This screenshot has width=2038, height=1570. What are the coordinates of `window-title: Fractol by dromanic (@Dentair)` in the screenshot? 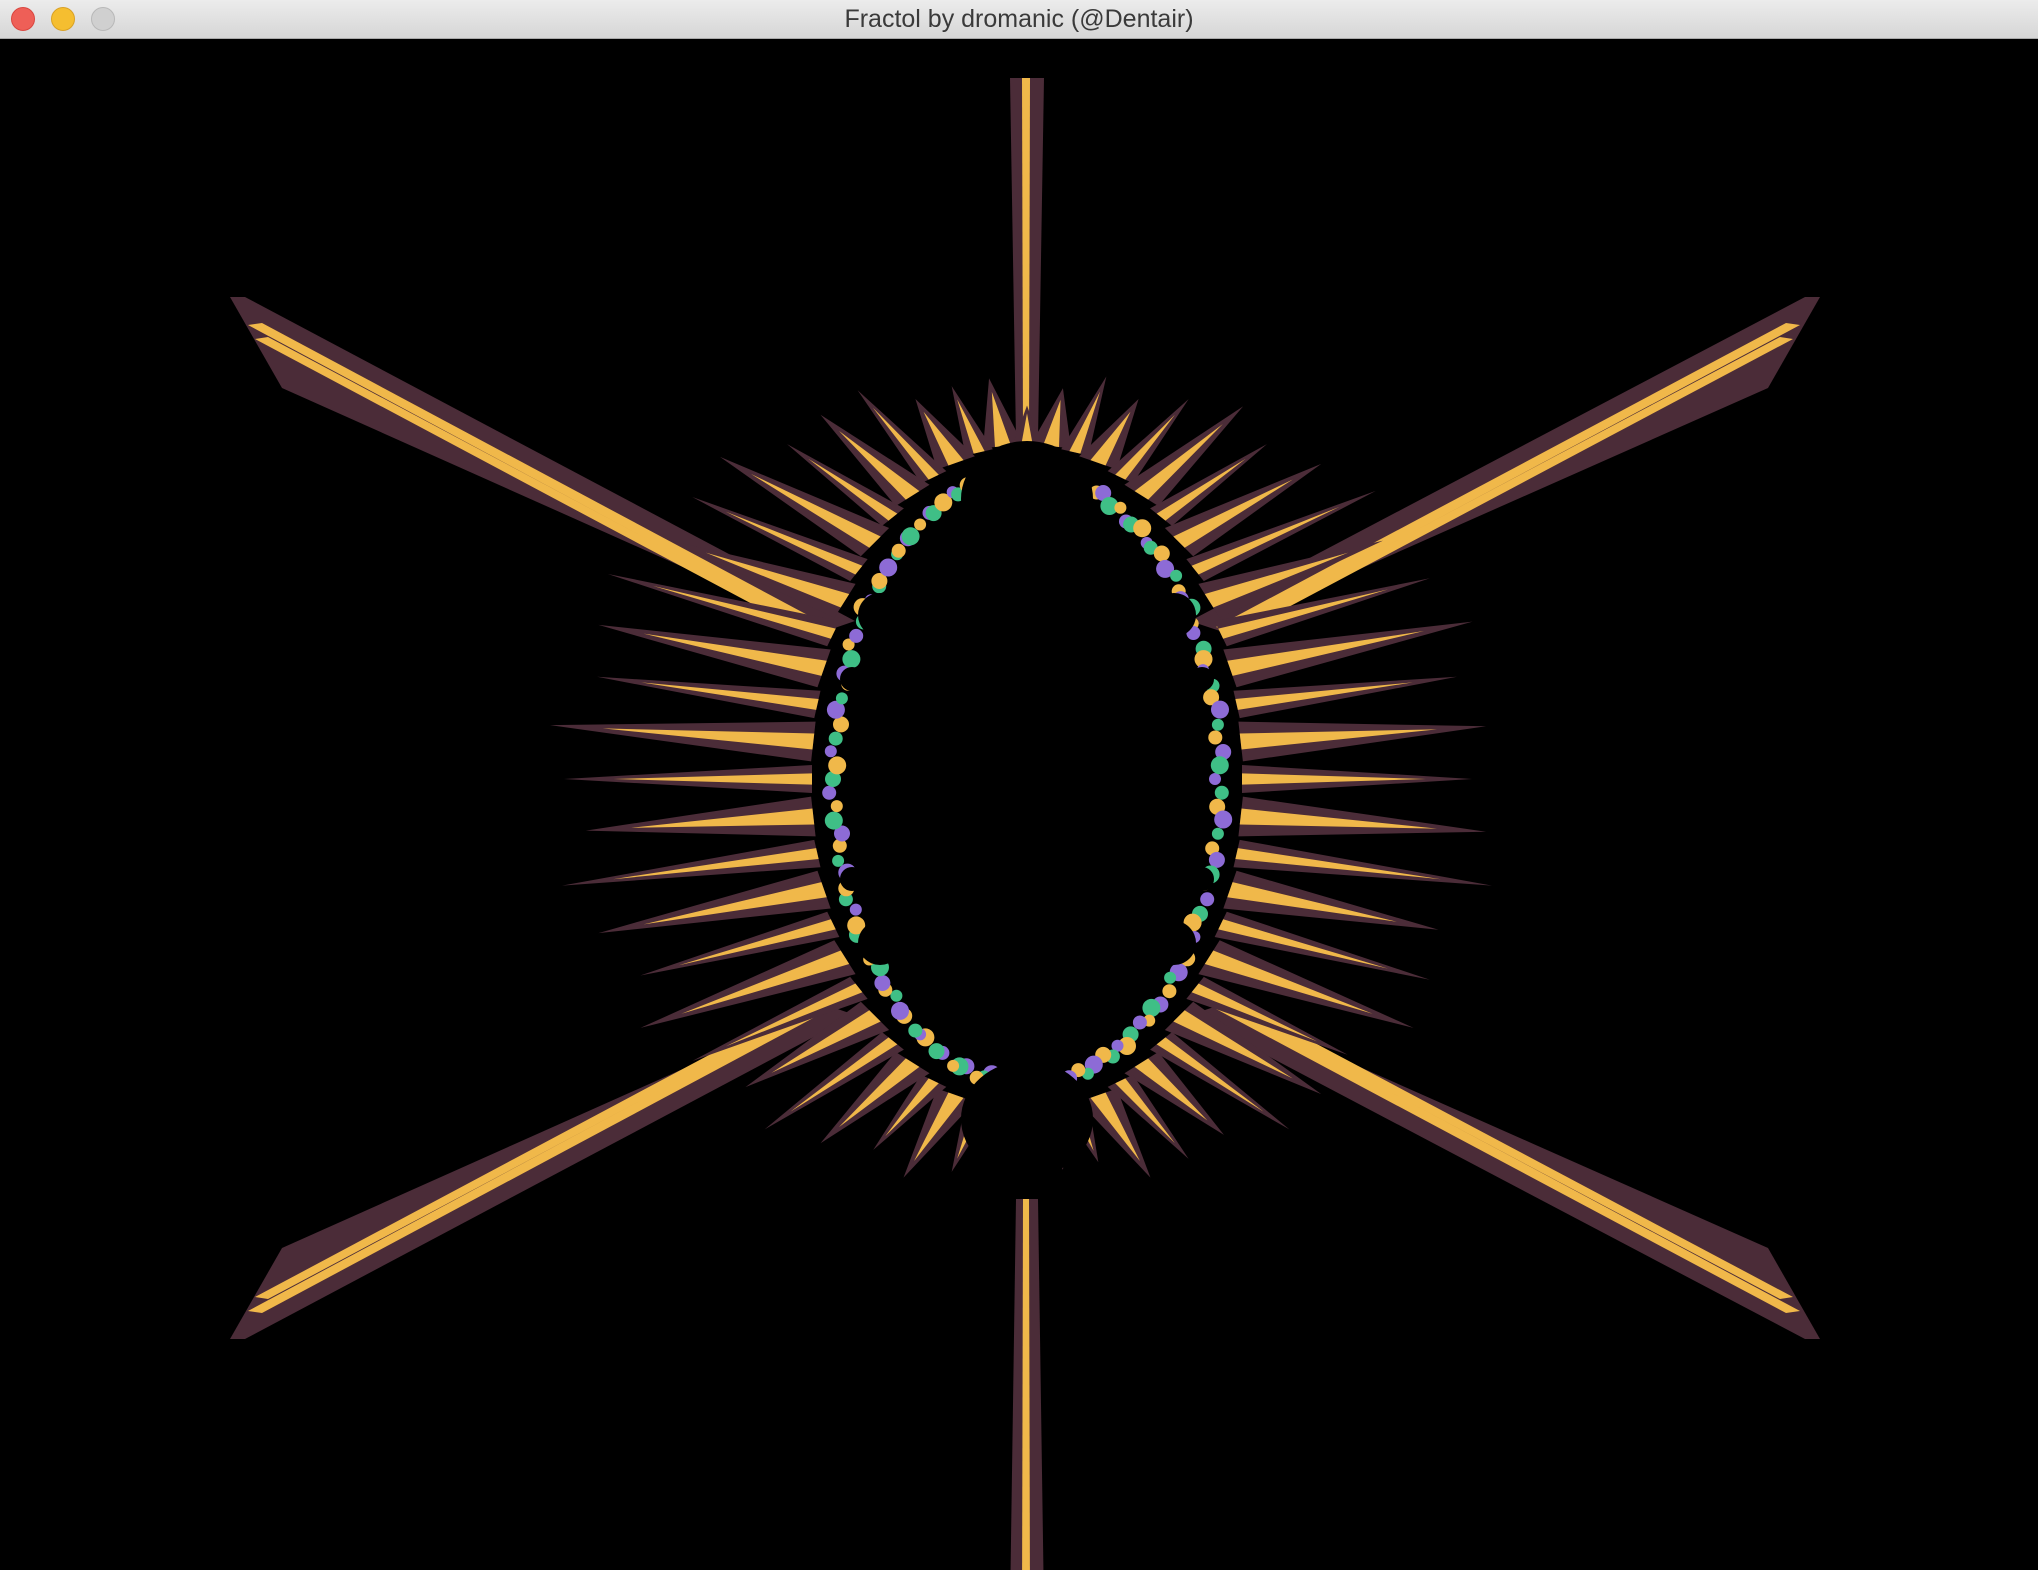 It's located at (1019, 19).